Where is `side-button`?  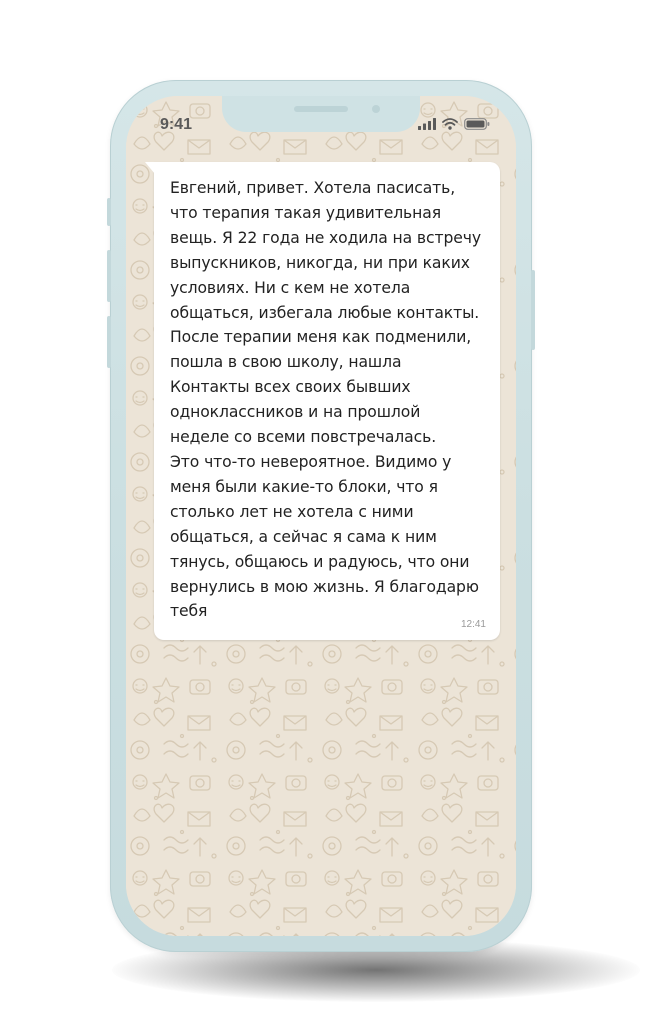
side-button is located at coordinates (109, 212).